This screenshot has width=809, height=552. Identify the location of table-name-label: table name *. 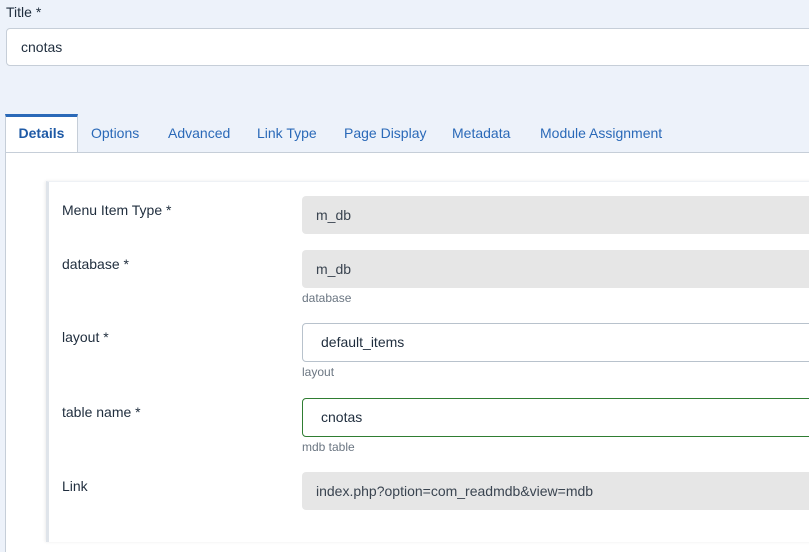
(101, 412).